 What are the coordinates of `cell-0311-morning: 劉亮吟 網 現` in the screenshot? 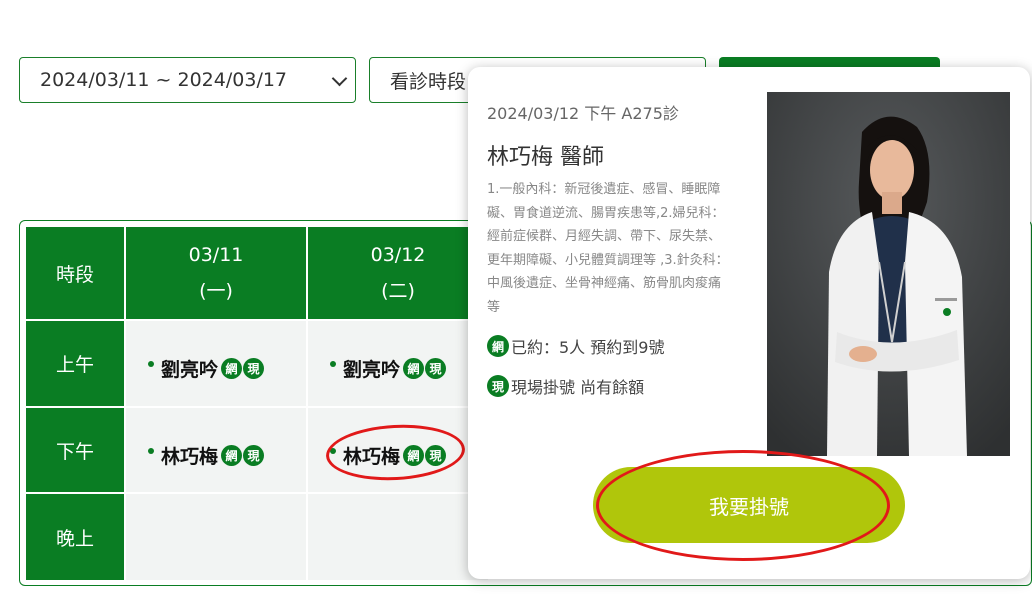 It's located at (216, 363).